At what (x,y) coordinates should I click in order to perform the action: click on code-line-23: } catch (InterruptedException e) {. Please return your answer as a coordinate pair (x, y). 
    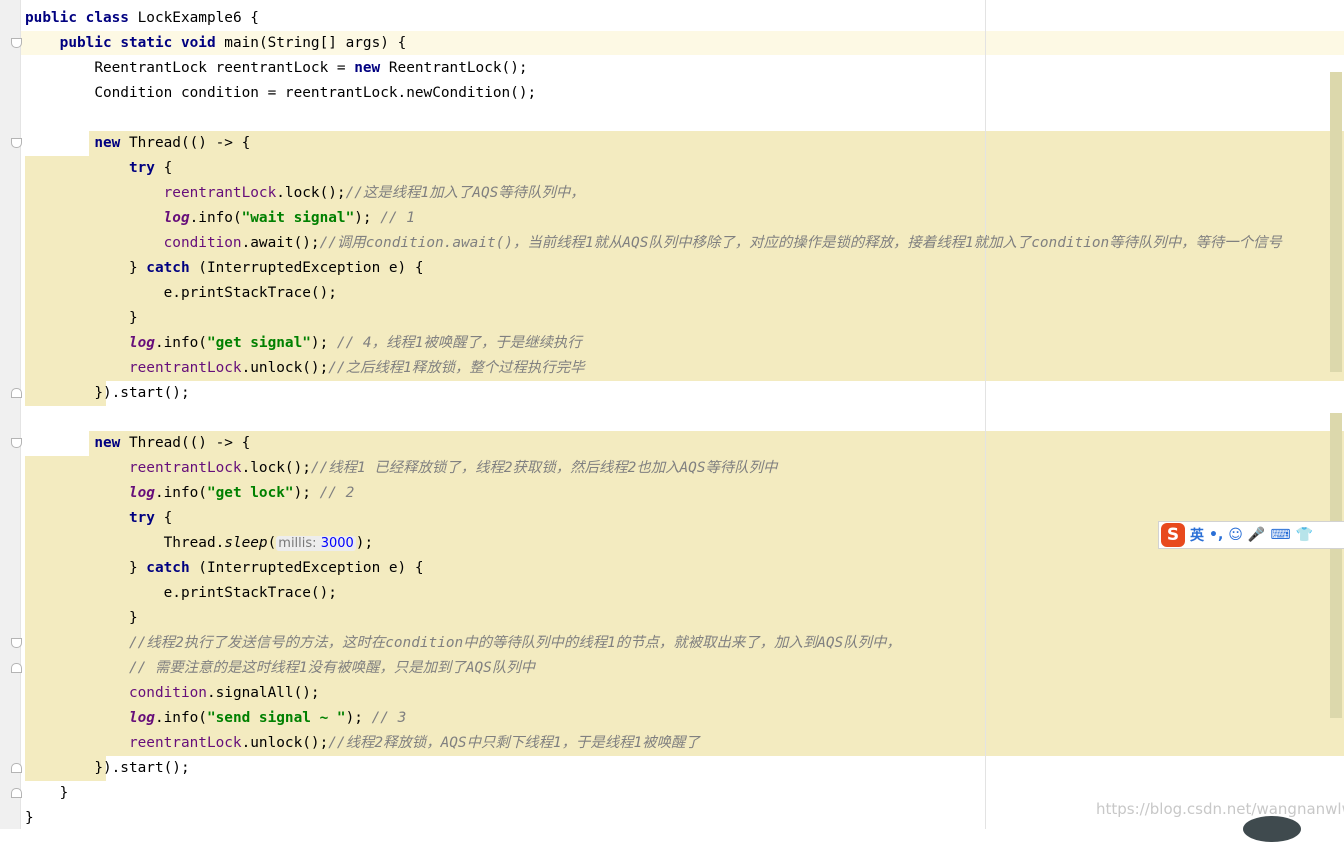
    Looking at the image, I should click on (276, 568).